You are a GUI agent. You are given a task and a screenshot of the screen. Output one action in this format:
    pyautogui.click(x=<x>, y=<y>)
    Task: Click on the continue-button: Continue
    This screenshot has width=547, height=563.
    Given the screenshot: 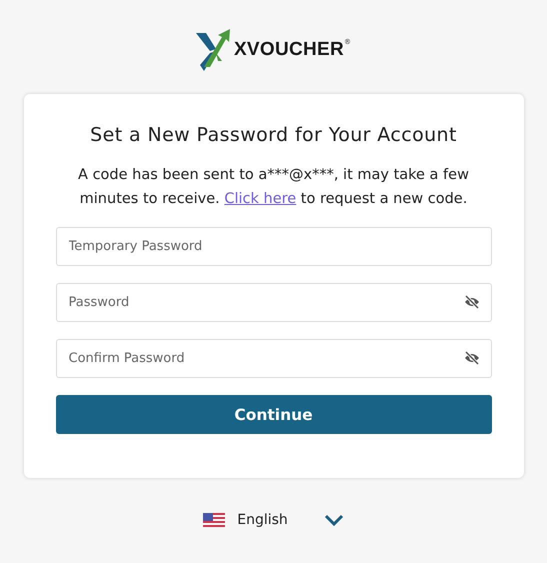 What is the action you would take?
    pyautogui.click(x=274, y=414)
    